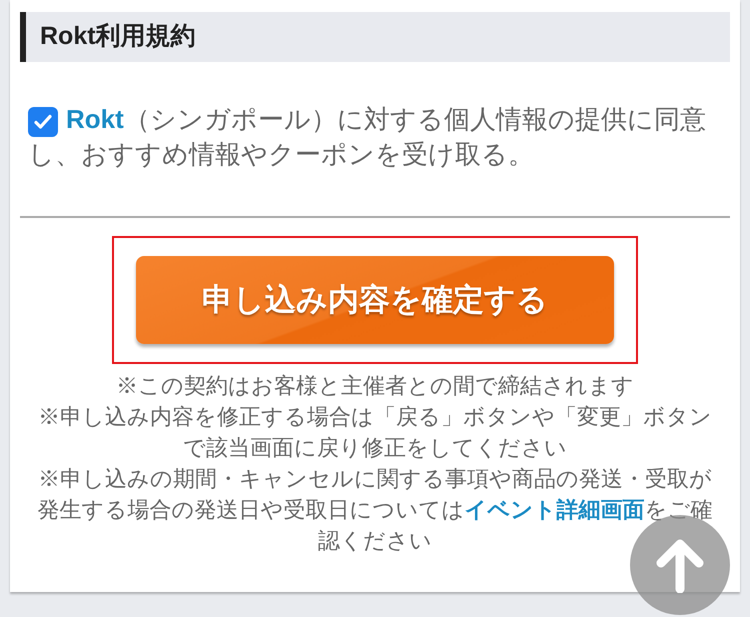  I want to click on up-arrow-icon, so click(680, 565).